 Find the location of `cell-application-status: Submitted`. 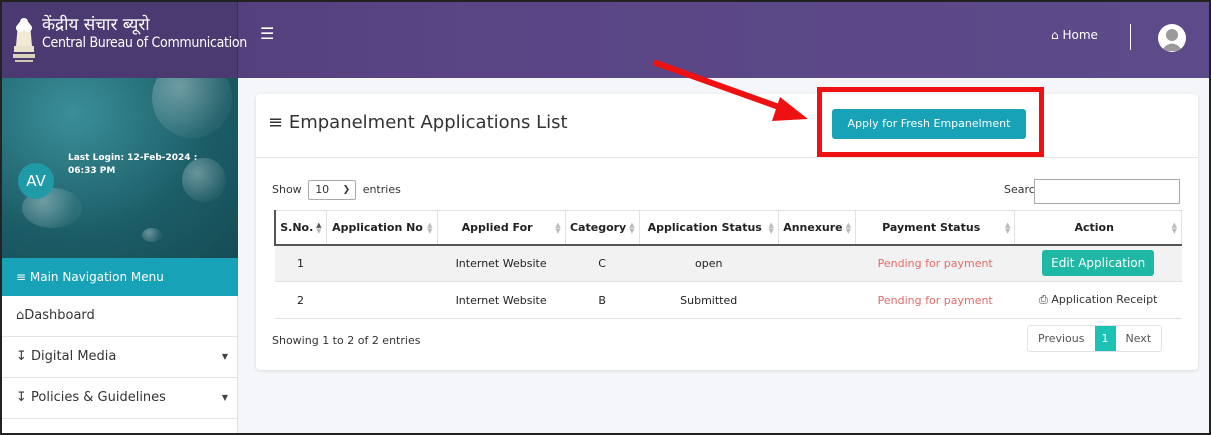

cell-application-status: Submitted is located at coordinates (709, 300).